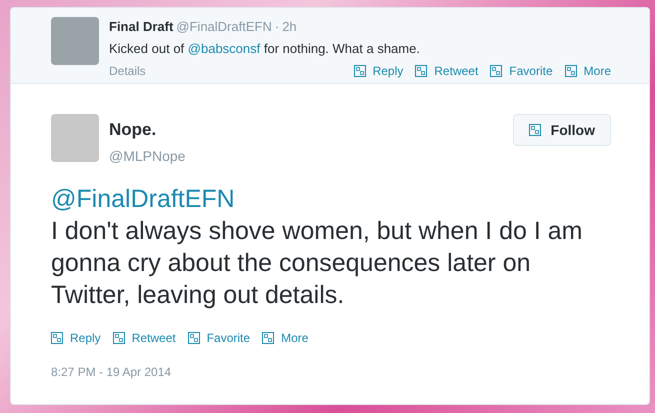 This screenshot has width=655, height=413. Describe the element at coordinates (289, 26) in the screenshot. I see `tweet-time: 2h` at that location.